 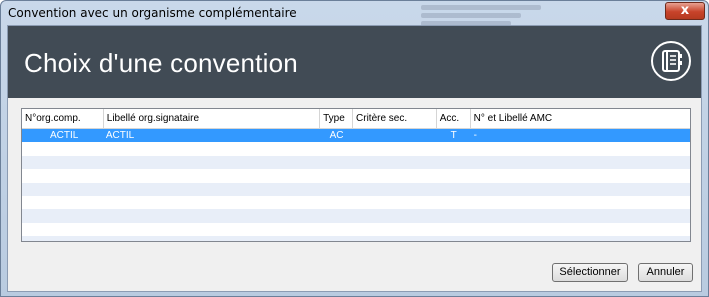 What do you see at coordinates (671, 61) in the screenshot?
I see `notebook-icon` at bounding box center [671, 61].